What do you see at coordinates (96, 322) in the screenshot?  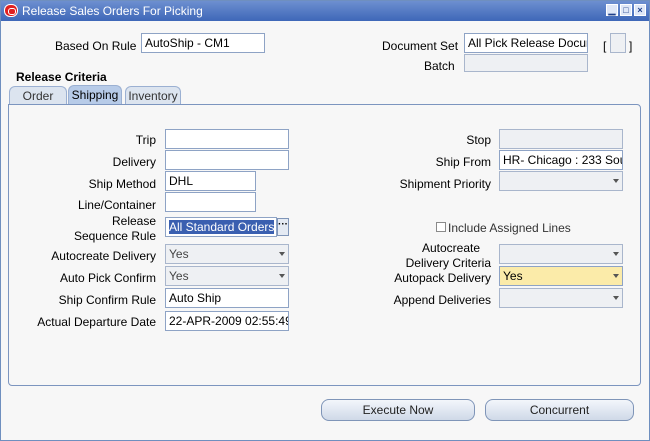 I see `actual-departure-date-label: Actual Departure Date` at bounding box center [96, 322].